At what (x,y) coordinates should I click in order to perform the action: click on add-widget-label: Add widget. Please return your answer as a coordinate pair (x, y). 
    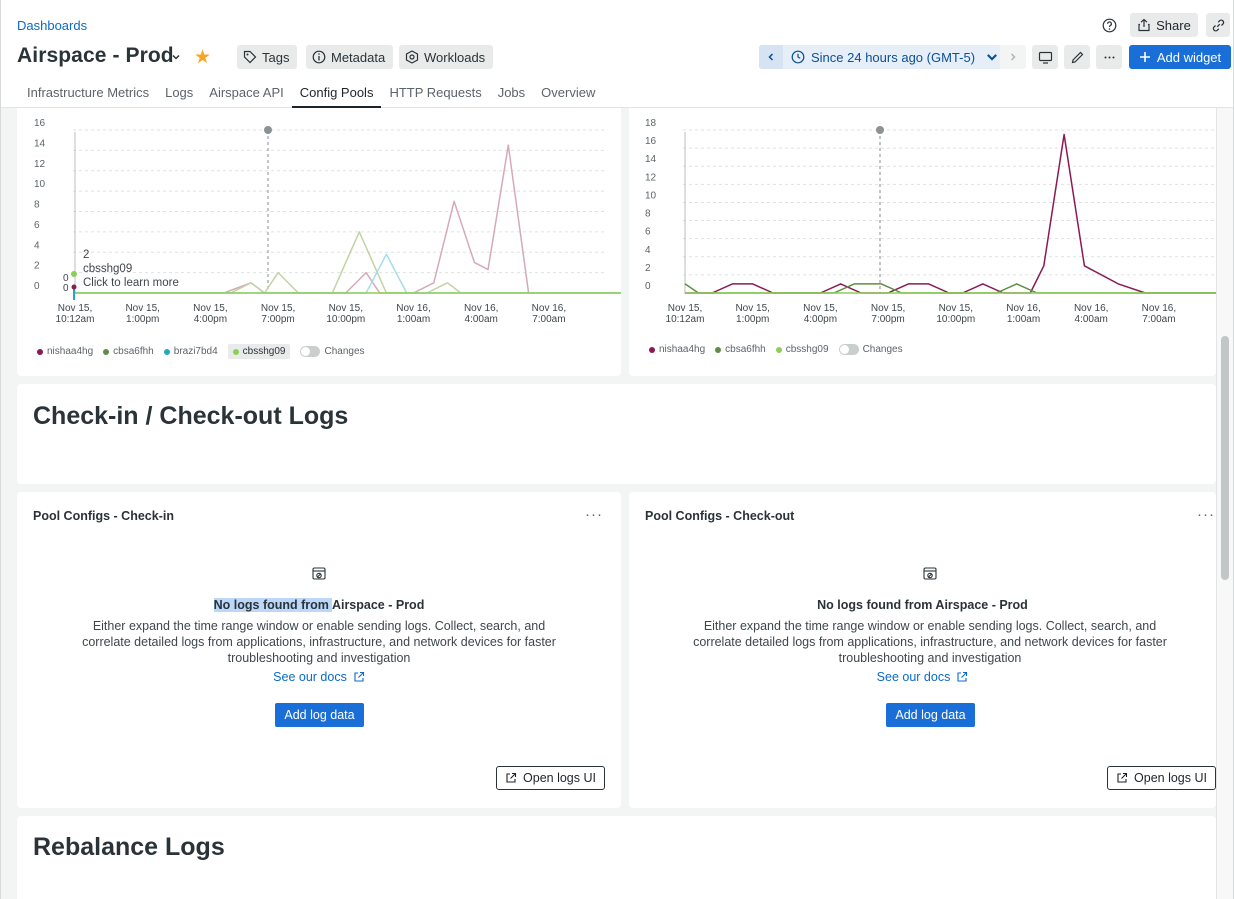
    Looking at the image, I should click on (1189, 57).